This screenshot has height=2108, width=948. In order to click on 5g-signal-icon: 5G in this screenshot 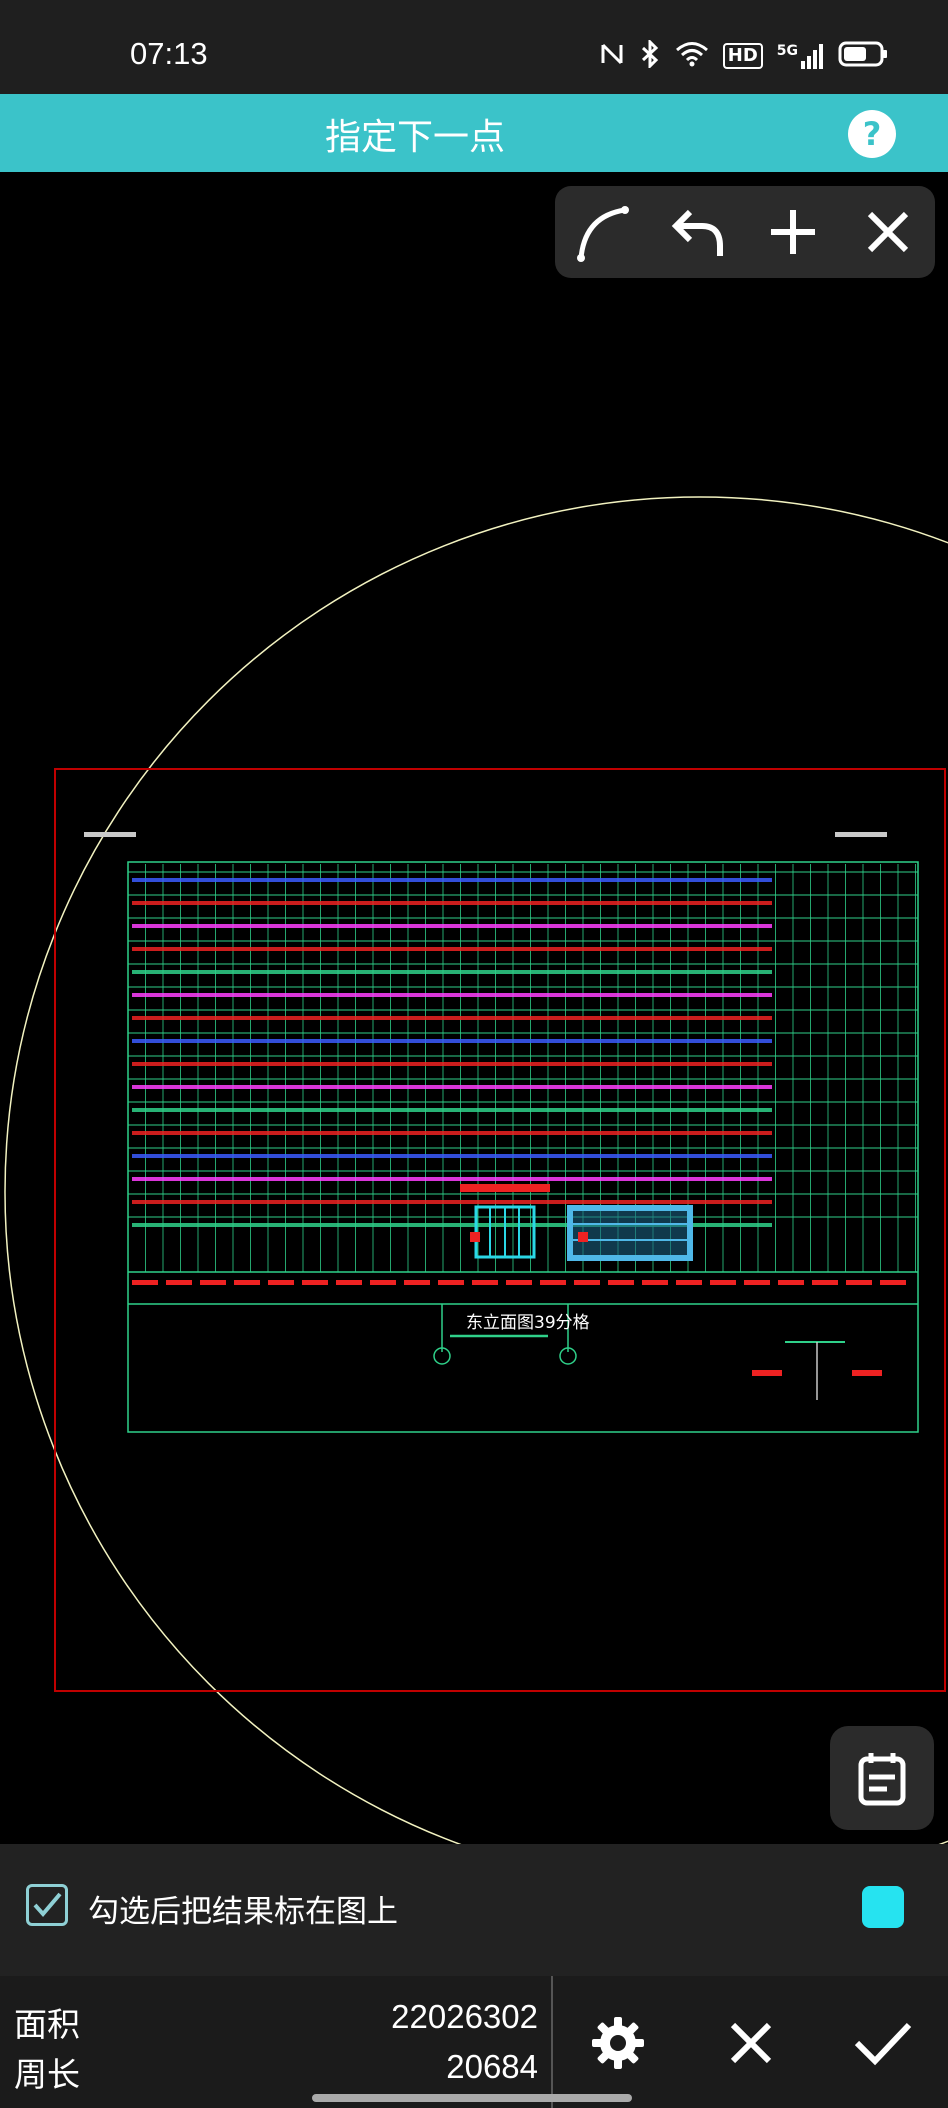, I will do `click(800, 56)`.